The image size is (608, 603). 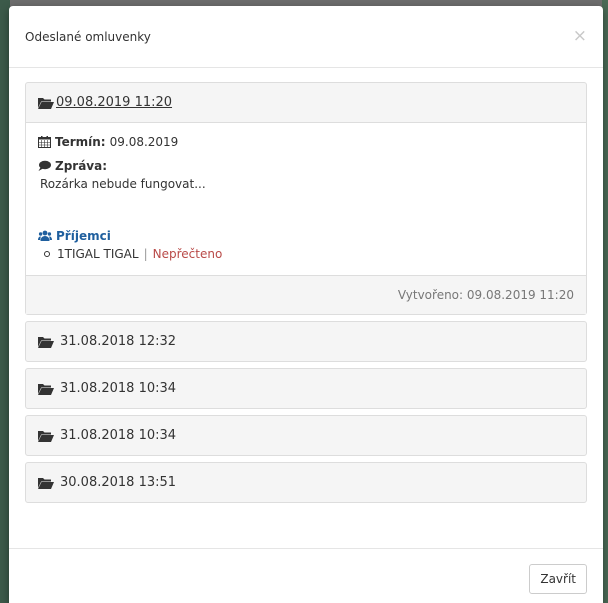 What do you see at coordinates (118, 341) in the screenshot?
I see `excuse-datetime: 31.08.2018 12:32` at bounding box center [118, 341].